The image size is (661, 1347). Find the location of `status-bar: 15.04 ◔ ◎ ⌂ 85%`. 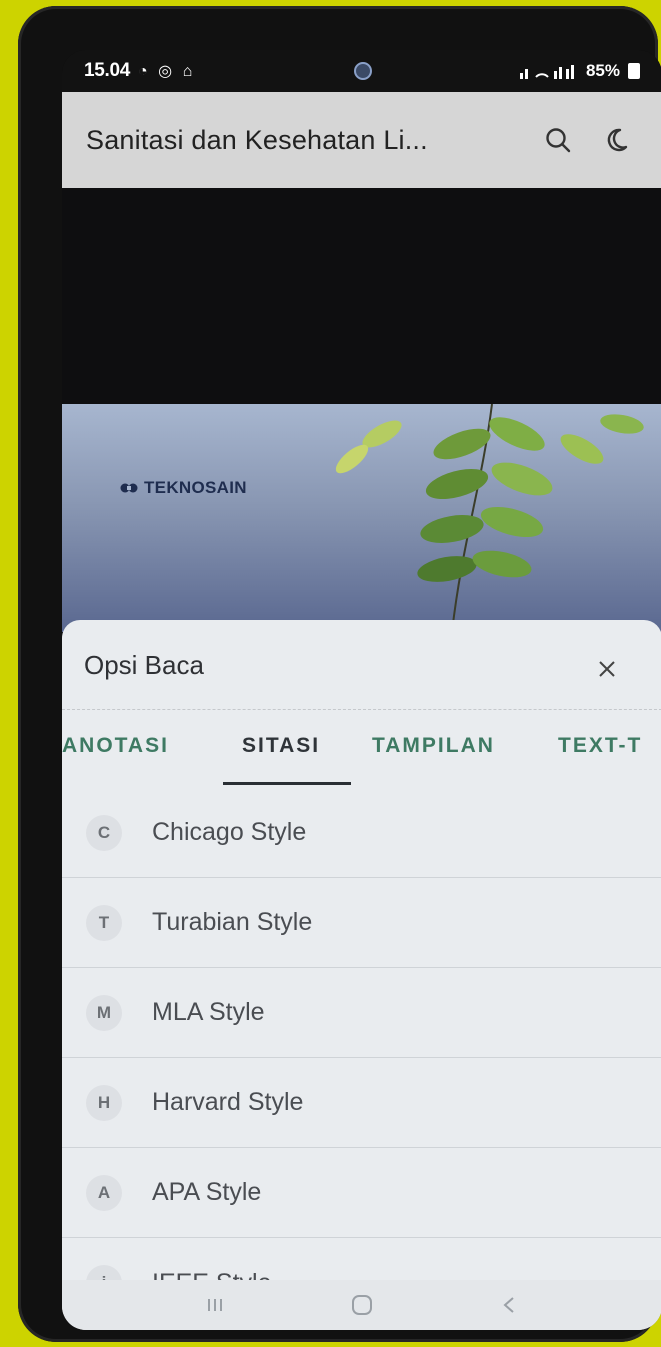

status-bar: 15.04 ◔ ◎ ⌂ 85% is located at coordinates (361, 71).